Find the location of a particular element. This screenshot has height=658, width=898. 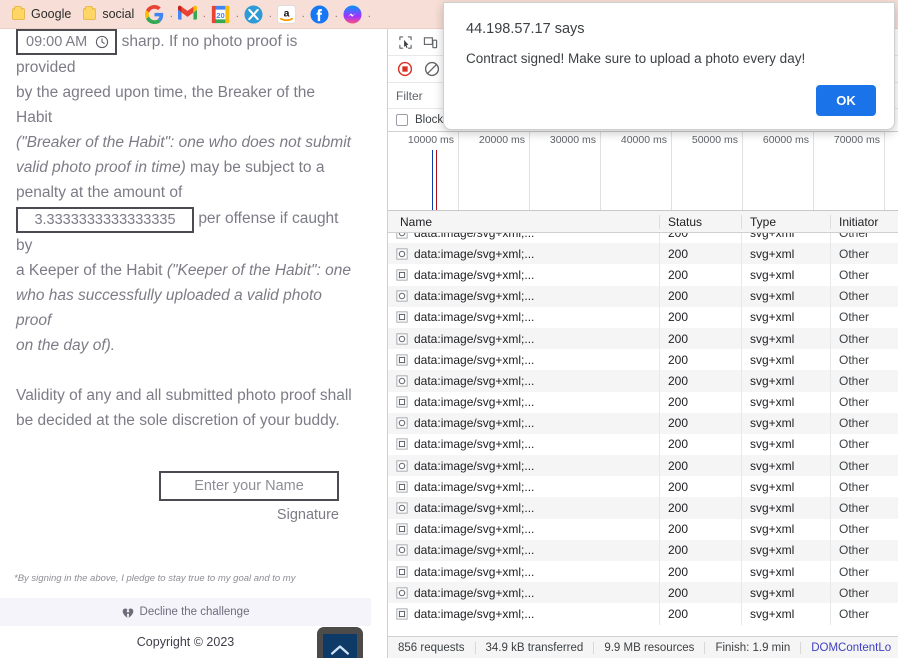

decline-challenge-row: Decline the challenge is located at coordinates (185, 612).